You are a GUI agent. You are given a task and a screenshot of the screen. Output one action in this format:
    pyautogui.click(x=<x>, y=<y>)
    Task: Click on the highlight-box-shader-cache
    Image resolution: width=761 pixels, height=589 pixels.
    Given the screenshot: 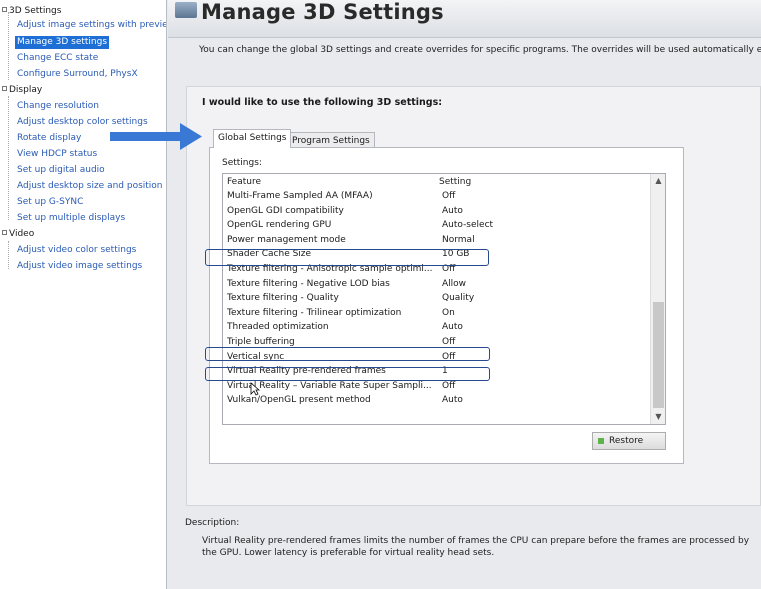 What is the action you would take?
    pyautogui.click(x=347, y=257)
    